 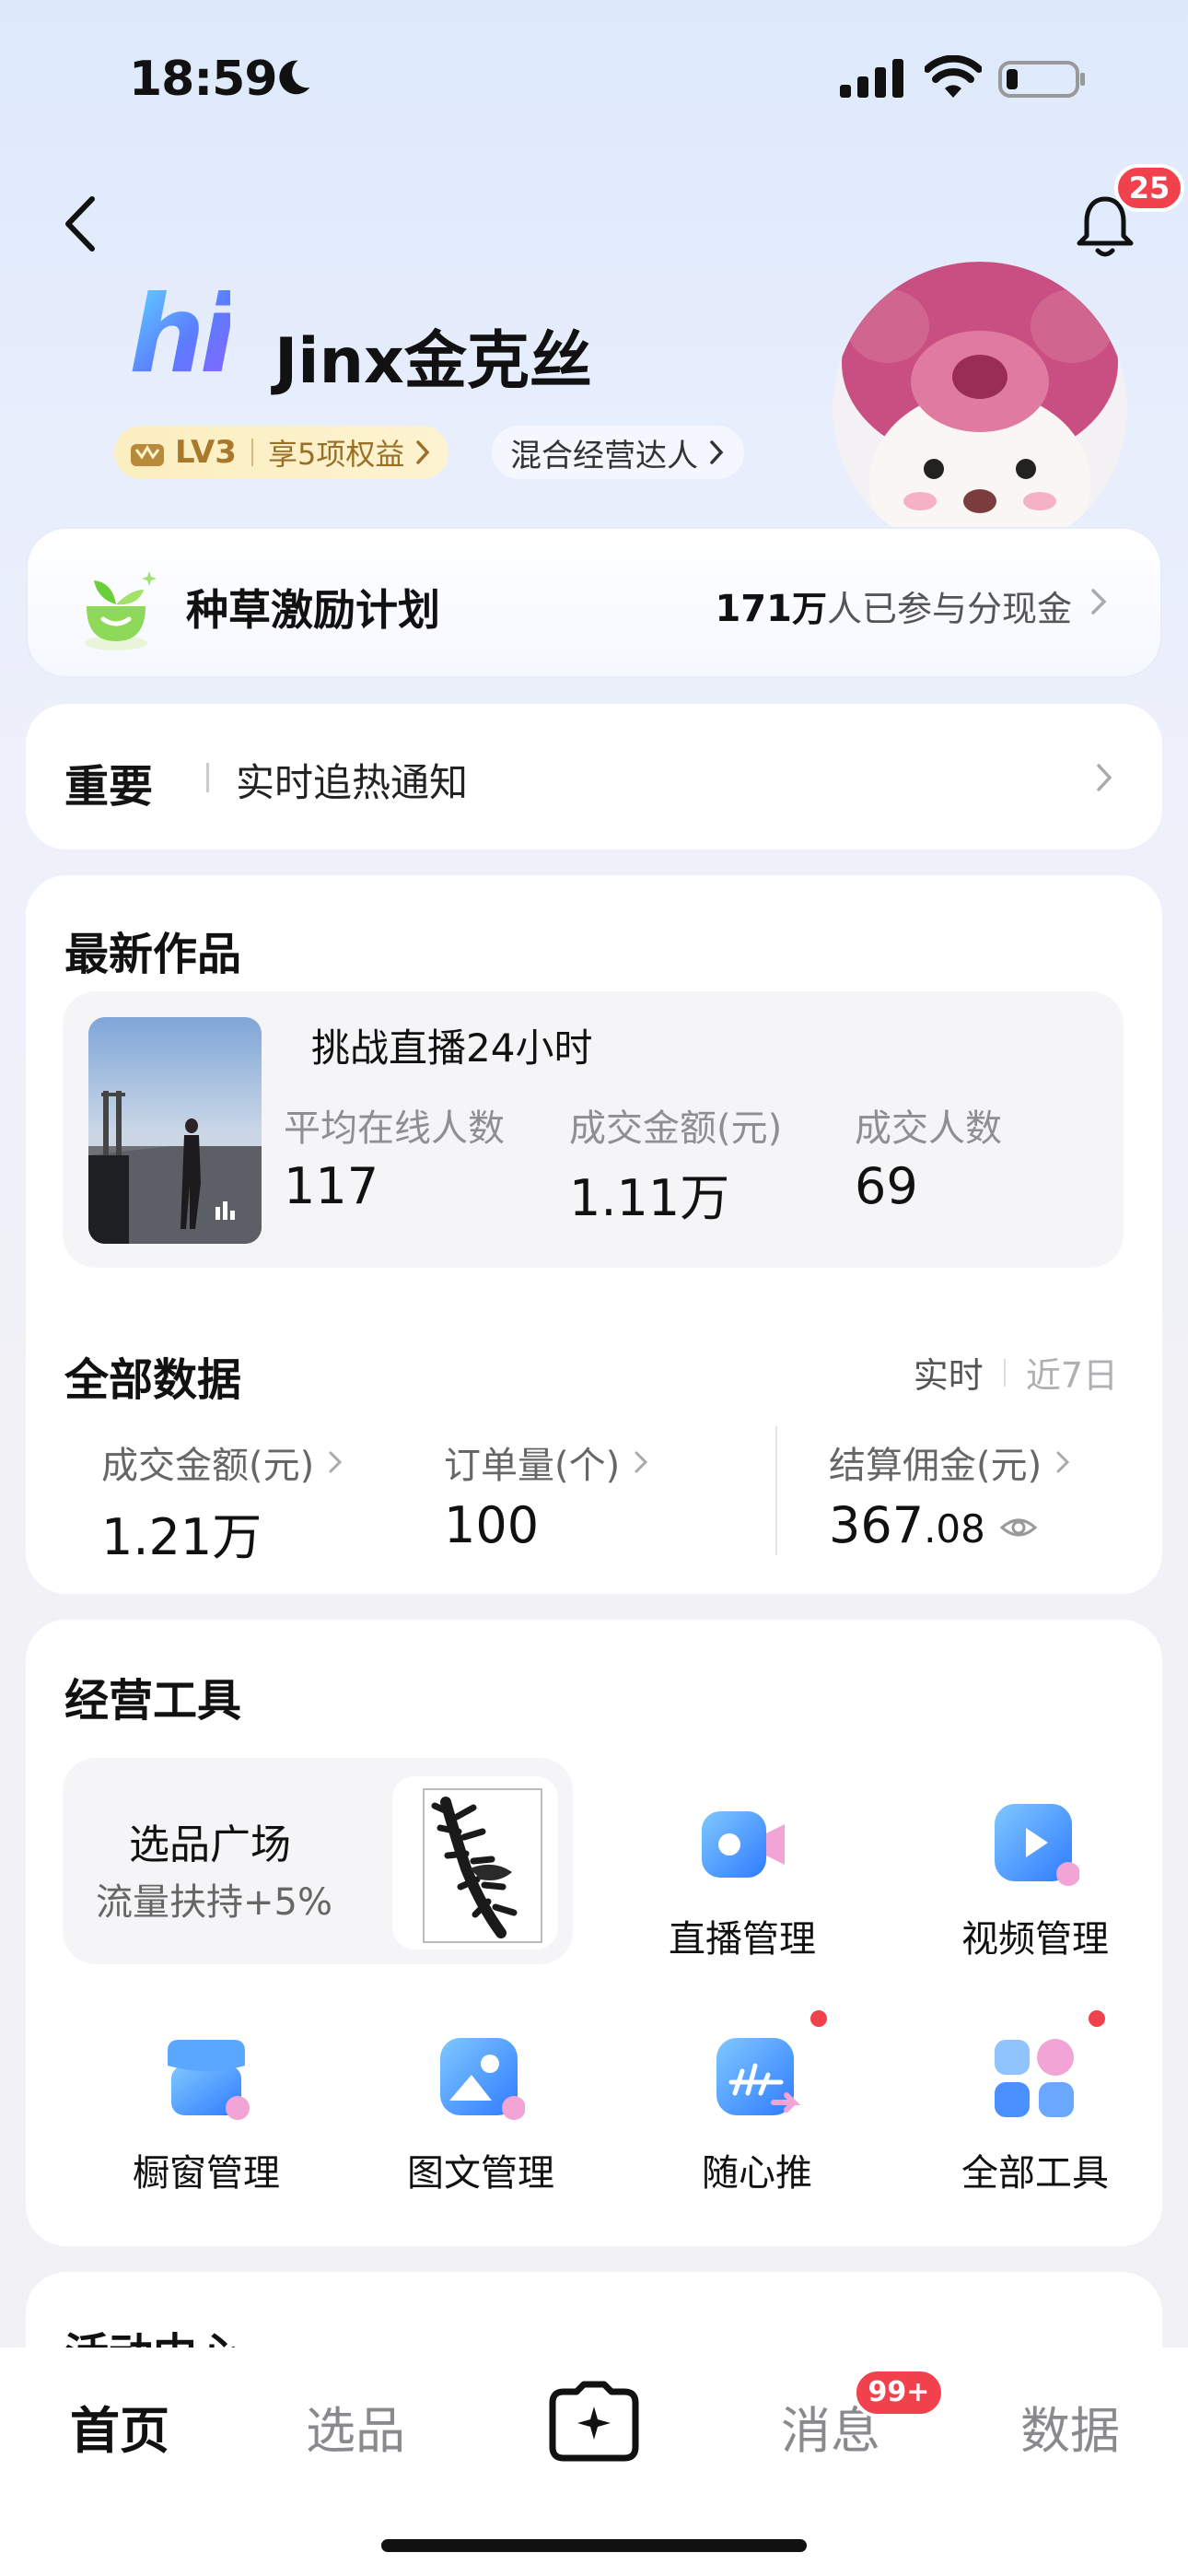 What do you see at coordinates (742, 1881) in the screenshot?
I see `tool-live-management: 直播管理` at bounding box center [742, 1881].